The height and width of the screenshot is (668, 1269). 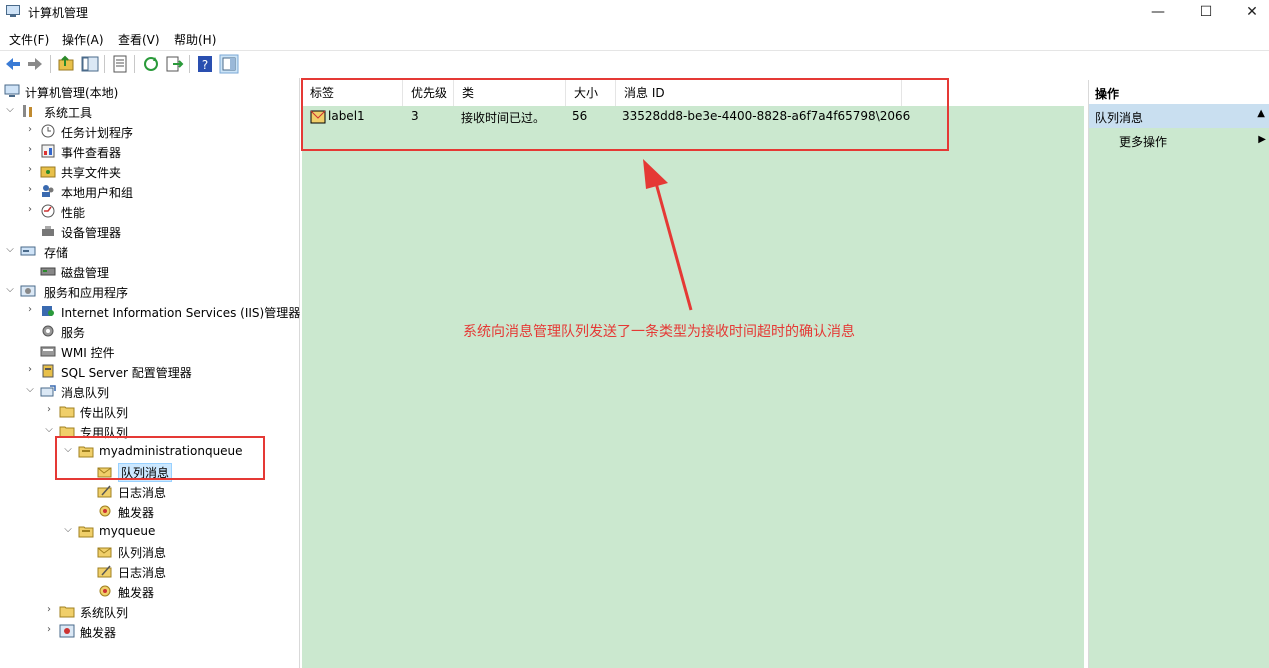 What do you see at coordinates (48, 172) in the screenshot?
I see `shared-folder-icon` at bounding box center [48, 172].